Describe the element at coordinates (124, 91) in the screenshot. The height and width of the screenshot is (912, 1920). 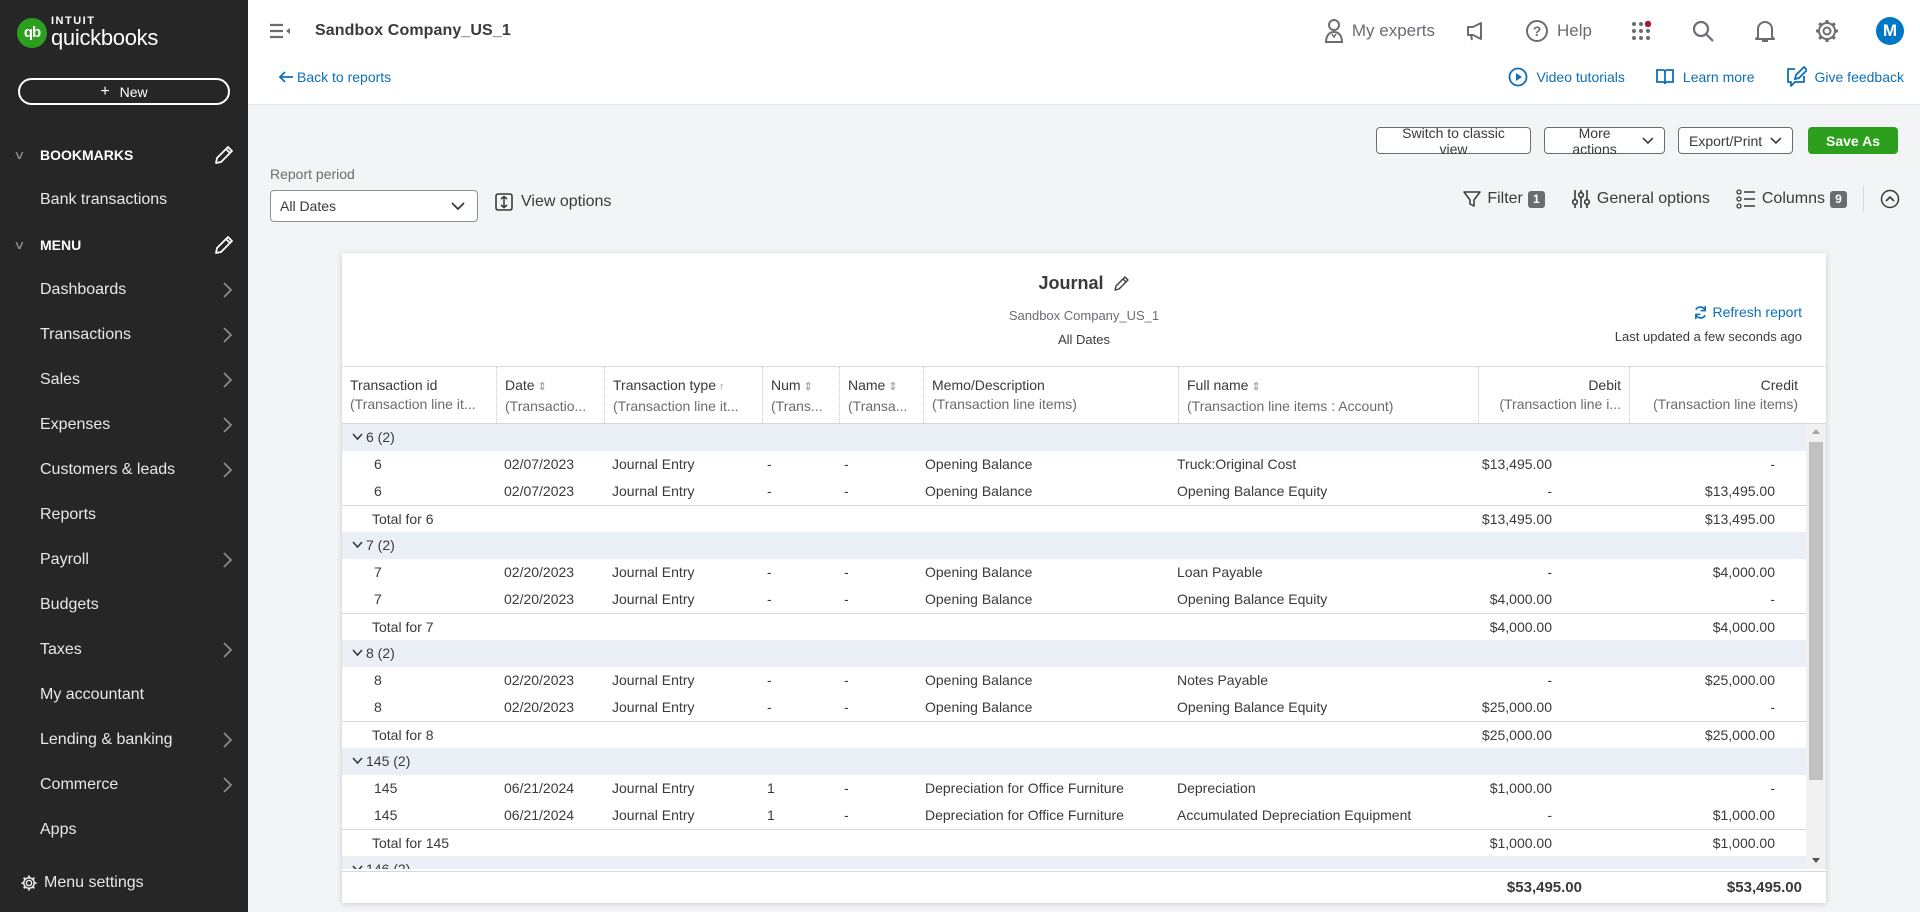
I see `new-button: + New` at that location.